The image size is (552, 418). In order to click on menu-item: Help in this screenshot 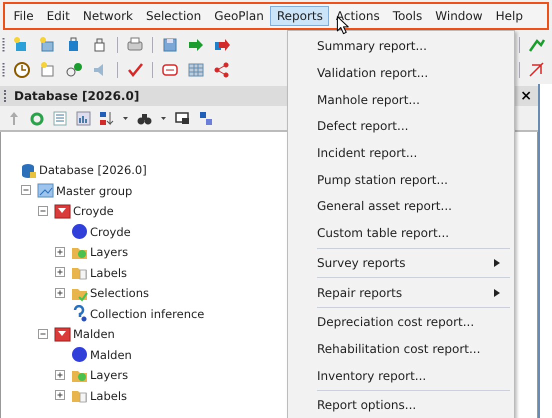, I will do `click(509, 16)`.